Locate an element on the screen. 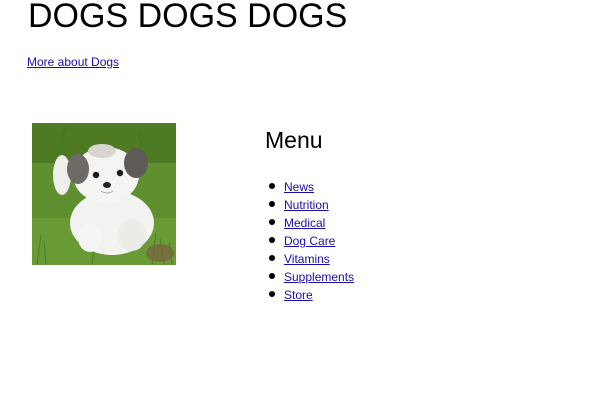 Image resolution: width=600 pixels, height=400 pixels. puppy-illustration is located at coordinates (104, 194).